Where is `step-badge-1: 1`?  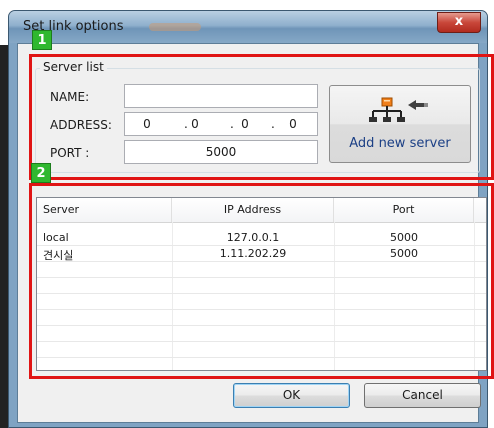
step-badge-1: 1 is located at coordinates (42, 40).